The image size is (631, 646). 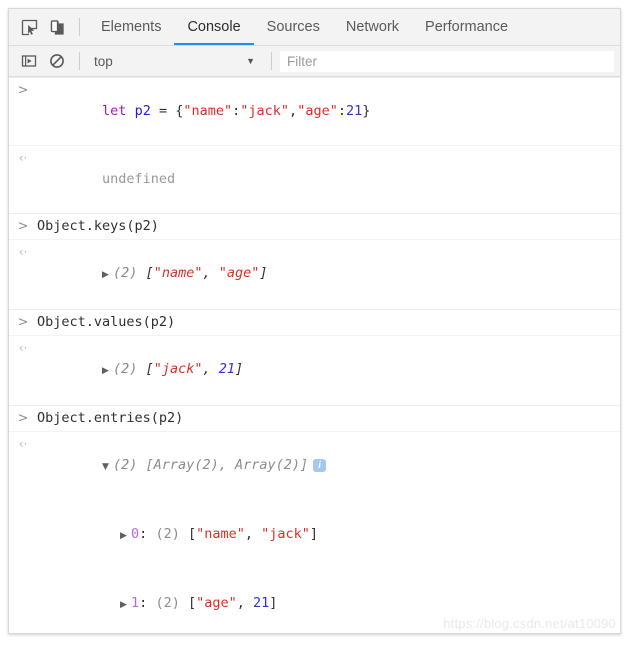 What do you see at coordinates (29, 61) in the screenshot?
I see `console-sidebar-icon` at bounding box center [29, 61].